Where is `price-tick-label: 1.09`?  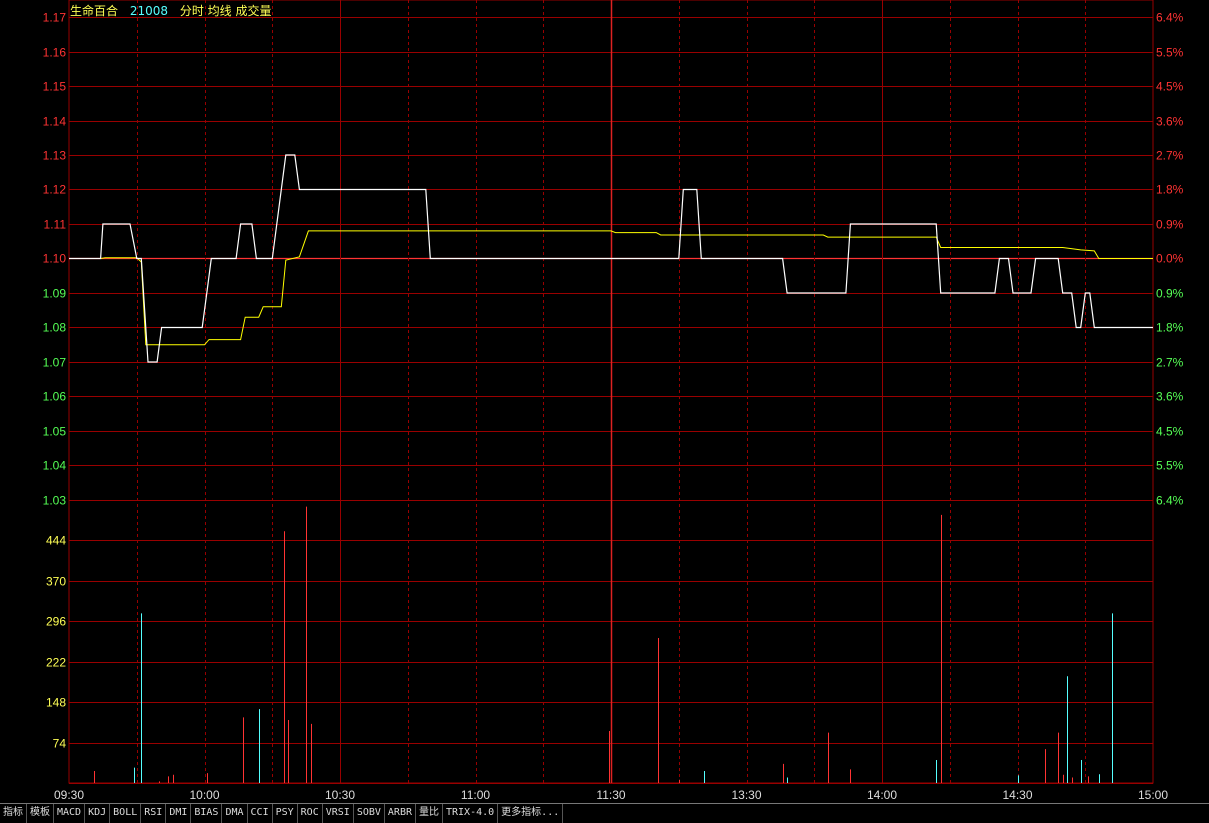 price-tick-label: 1.09 is located at coordinates (55, 294).